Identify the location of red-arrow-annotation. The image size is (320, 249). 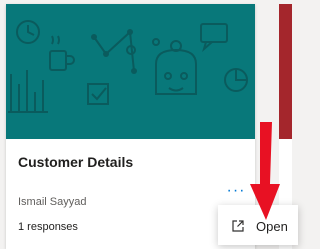
(265, 171).